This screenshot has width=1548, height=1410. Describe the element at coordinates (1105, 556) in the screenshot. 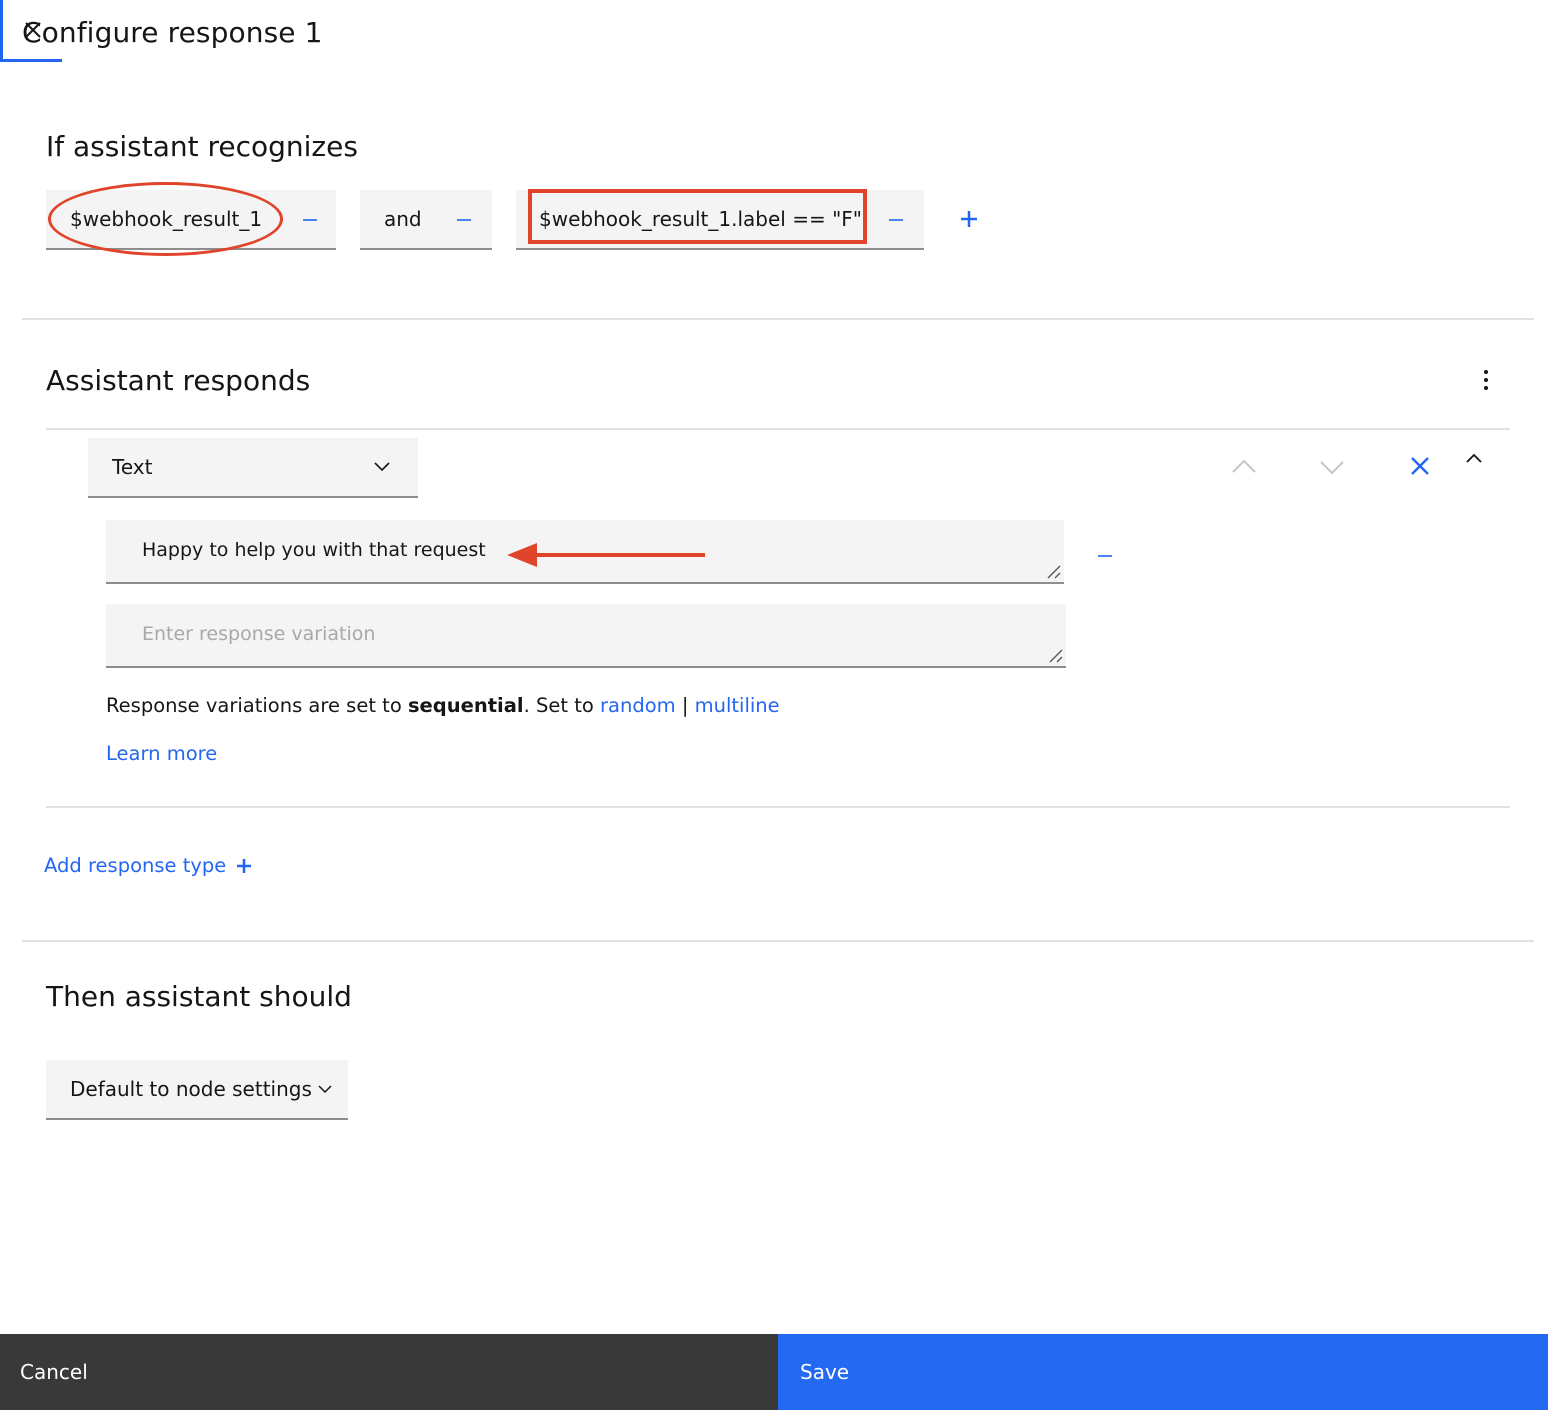

I see `remove-variation-1-button` at that location.